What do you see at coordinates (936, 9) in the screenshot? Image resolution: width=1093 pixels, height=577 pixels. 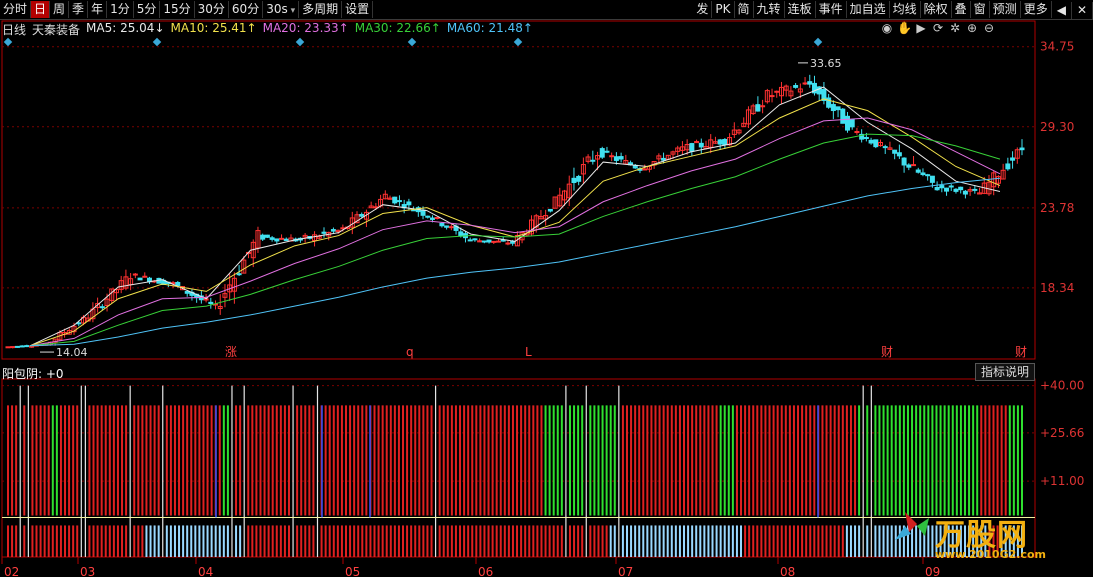 I see `tool-8: 除权` at bounding box center [936, 9].